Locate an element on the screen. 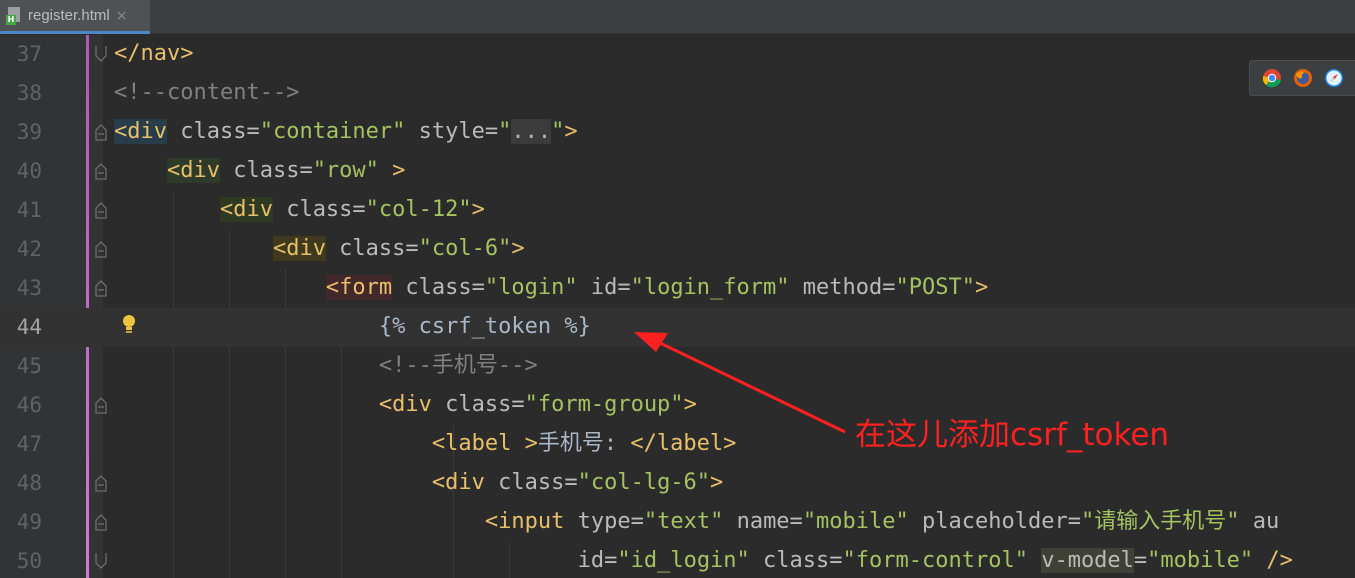 This screenshot has height=578, width=1355. code-line-45: 45 <!--手机号--> is located at coordinates (677, 366).